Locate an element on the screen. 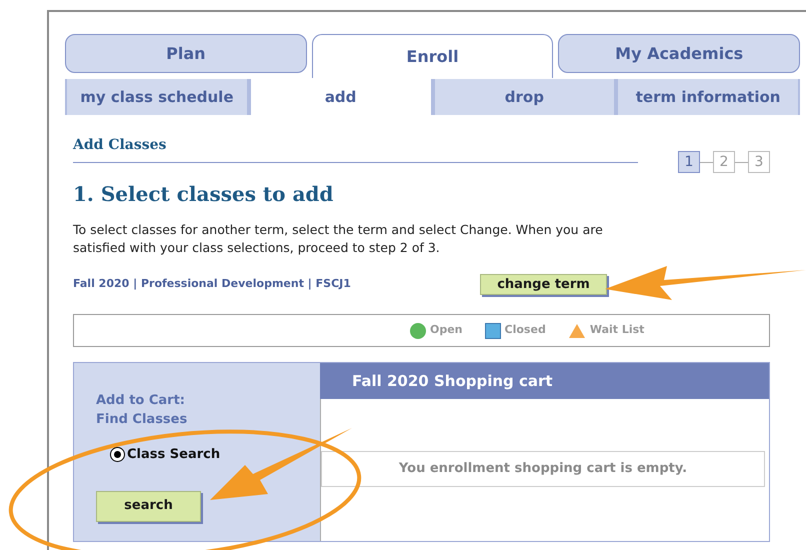 The width and height of the screenshot is (806, 550). sub-tab: add is located at coordinates (340, 97).